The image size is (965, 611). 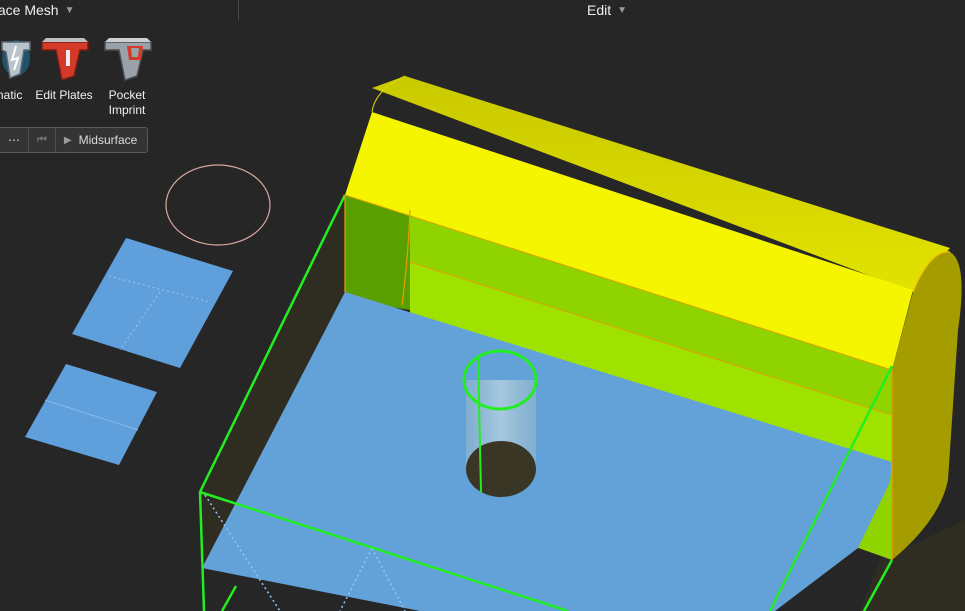 I want to click on free-edge-circle, so click(x=218, y=205).